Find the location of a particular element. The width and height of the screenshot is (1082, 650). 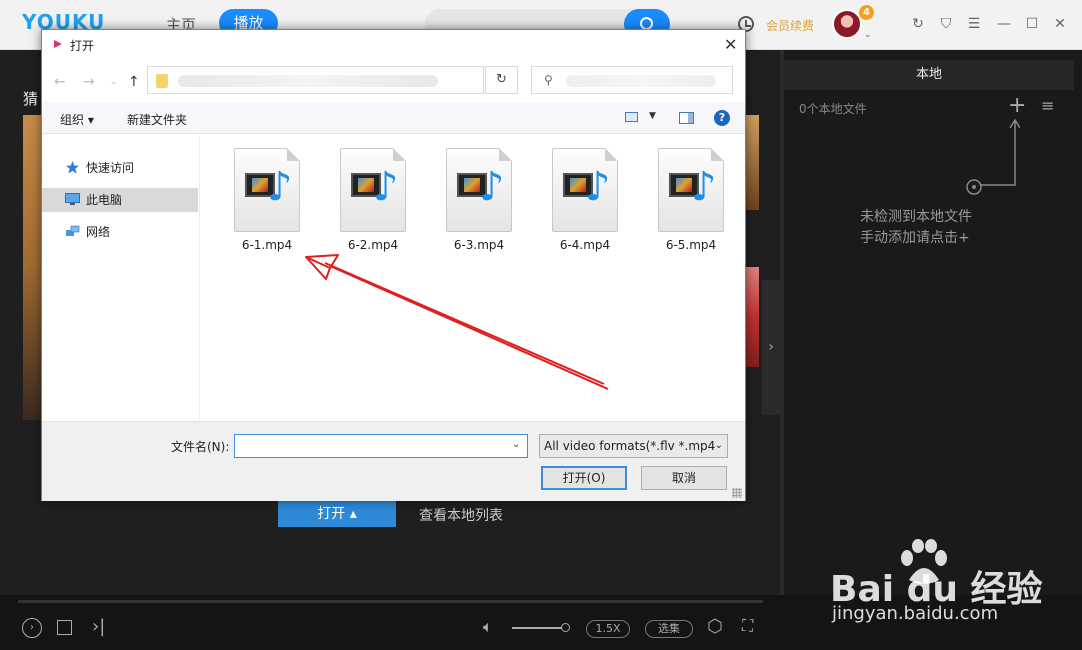

level-badge: 4 is located at coordinates (866, 12).